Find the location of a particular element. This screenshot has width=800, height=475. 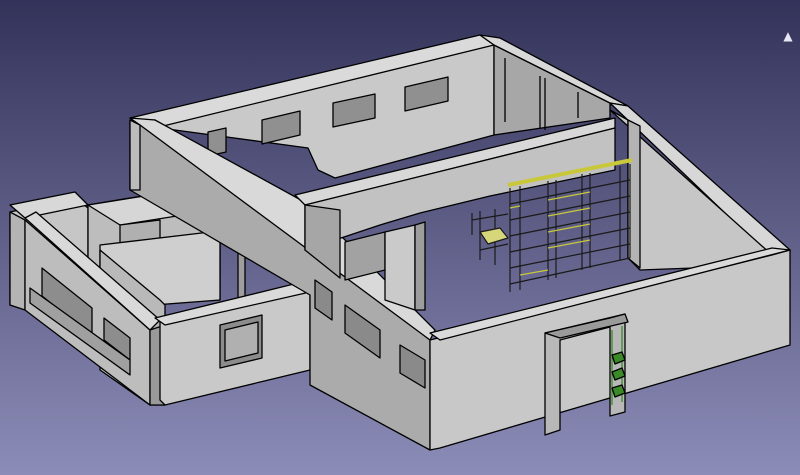

right-wall is located at coordinates (700, 186).